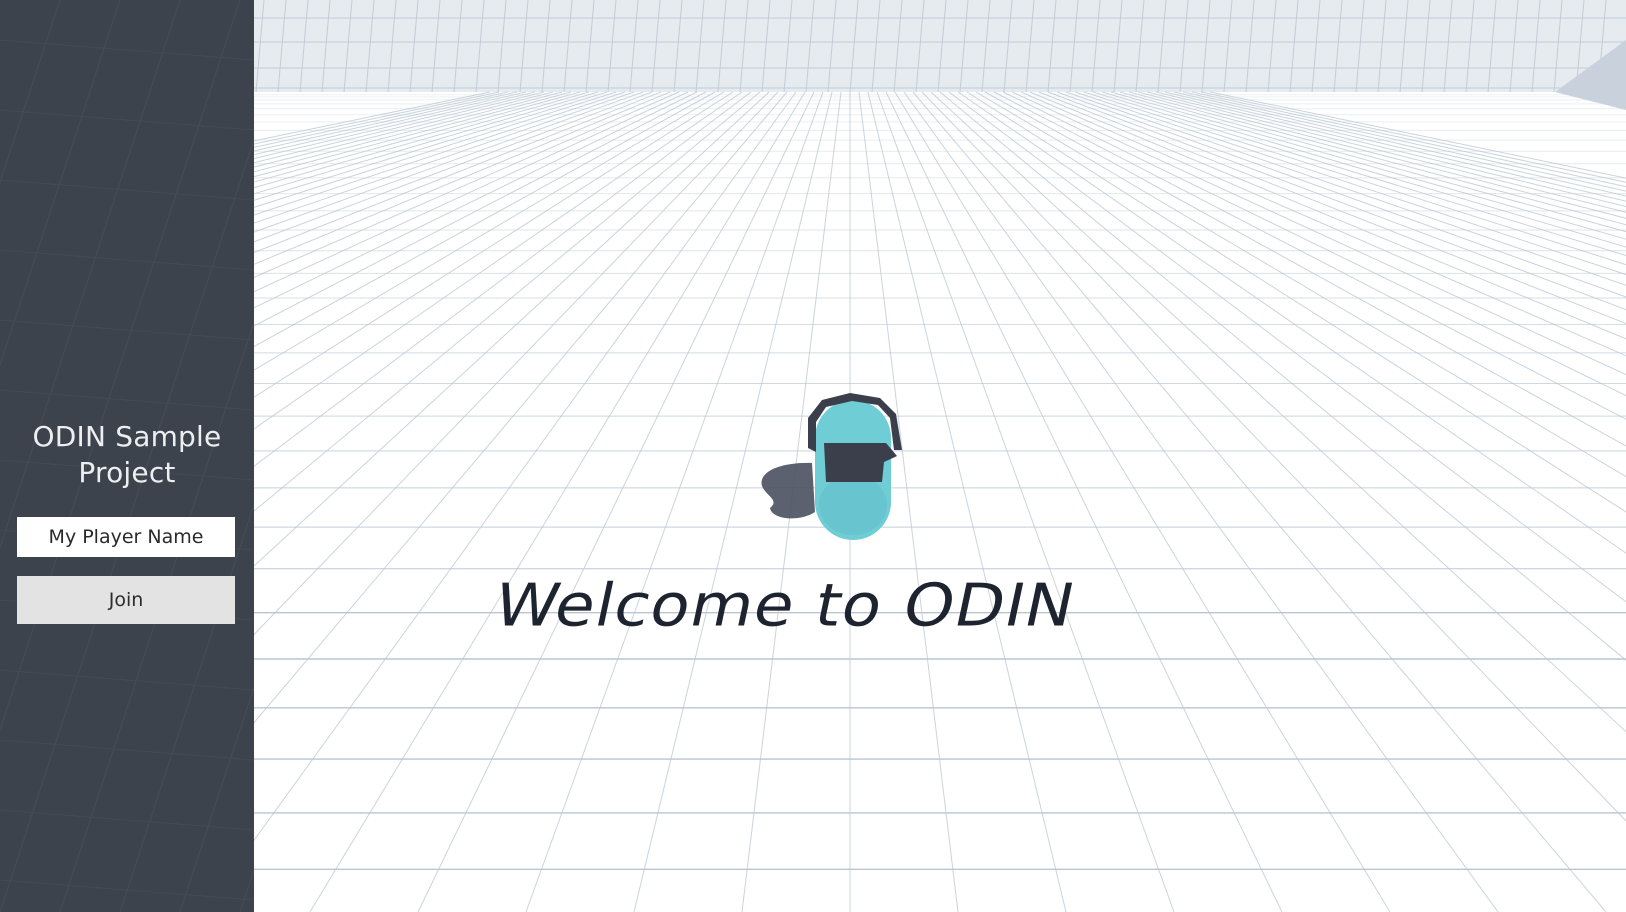 The height and width of the screenshot is (912, 1626). Describe the element at coordinates (785, 605) in the screenshot. I see `welcome-floor-text: Welcome to ODIN` at that location.